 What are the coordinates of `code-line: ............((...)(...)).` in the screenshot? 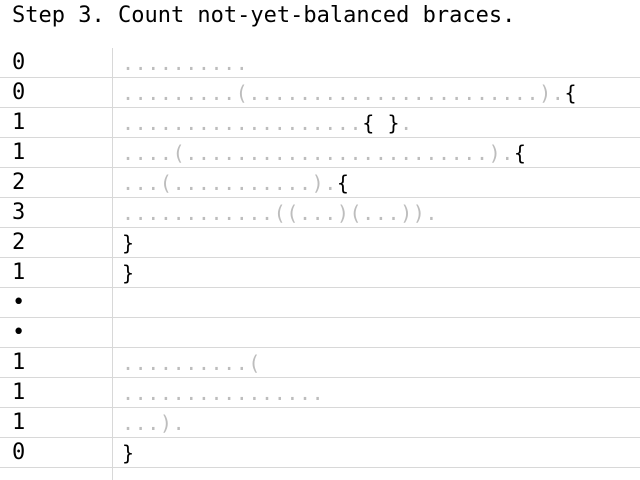 It's located at (280, 213).